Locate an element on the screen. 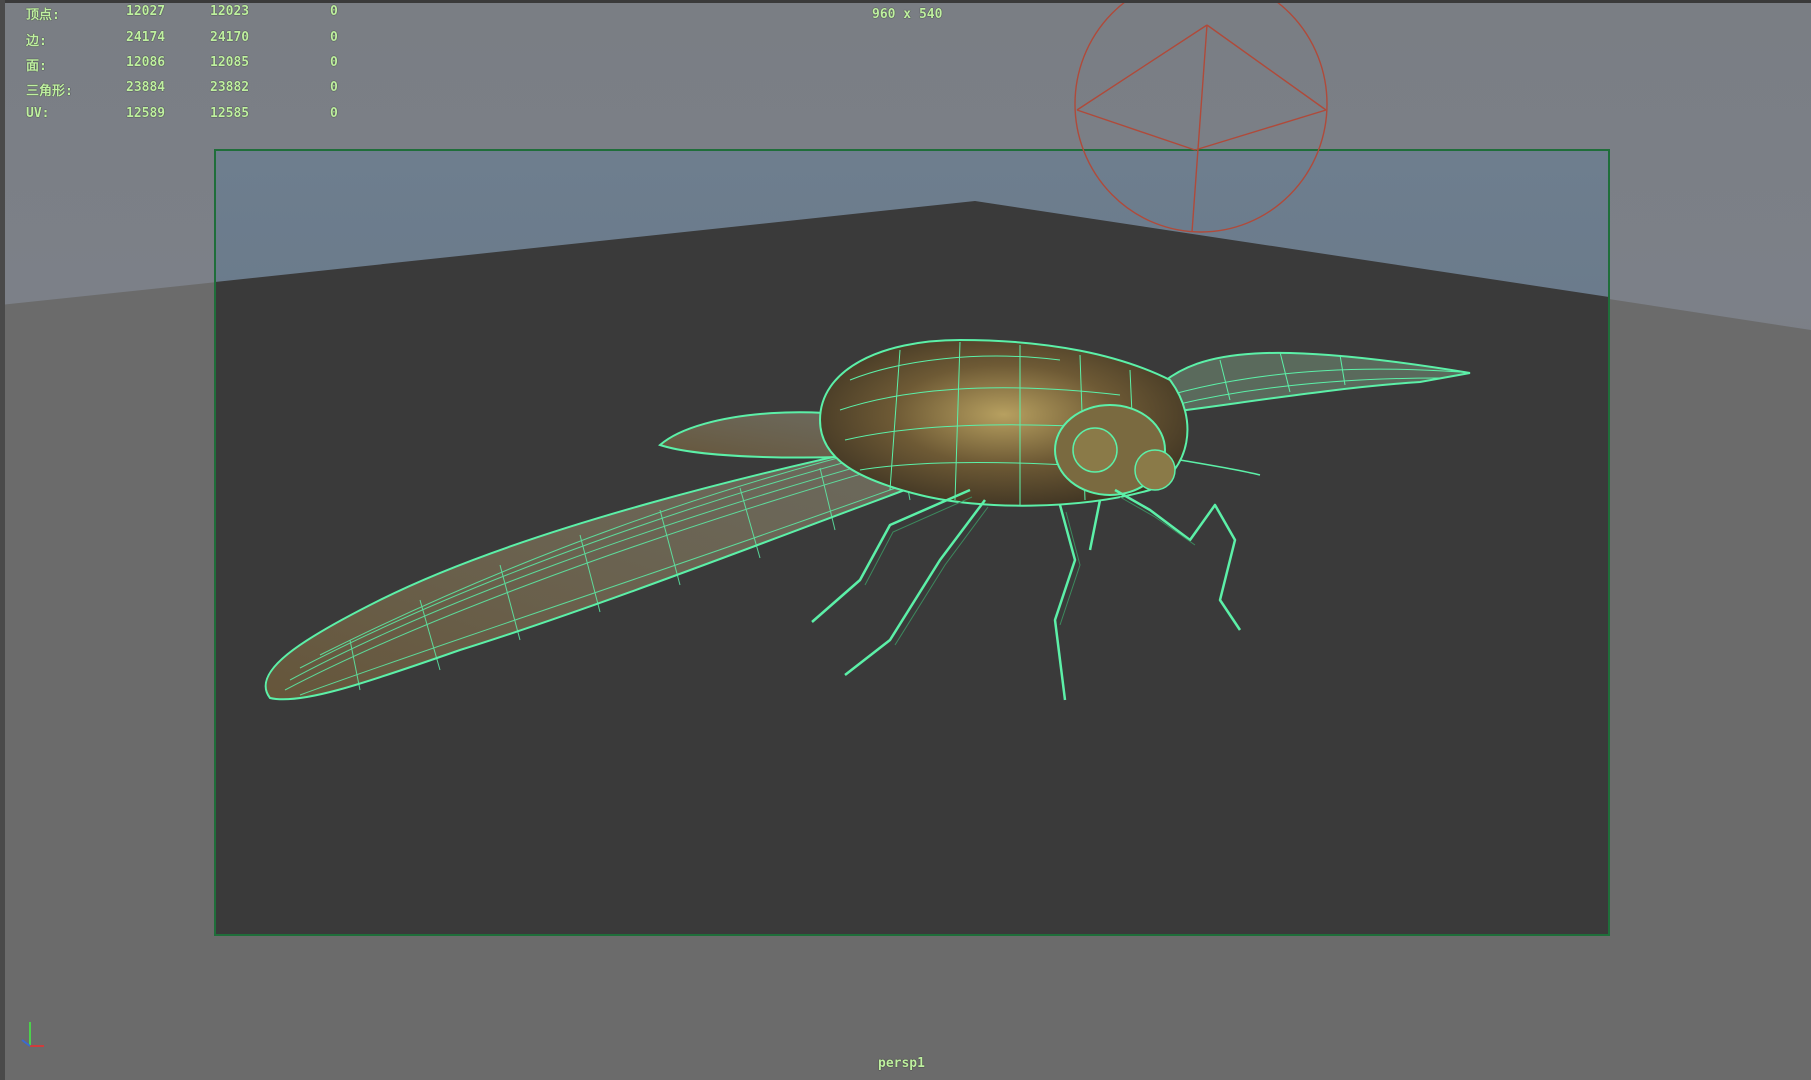  stat-row-triangles: 三角形: 23884 23882 0 is located at coordinates (186, 90).